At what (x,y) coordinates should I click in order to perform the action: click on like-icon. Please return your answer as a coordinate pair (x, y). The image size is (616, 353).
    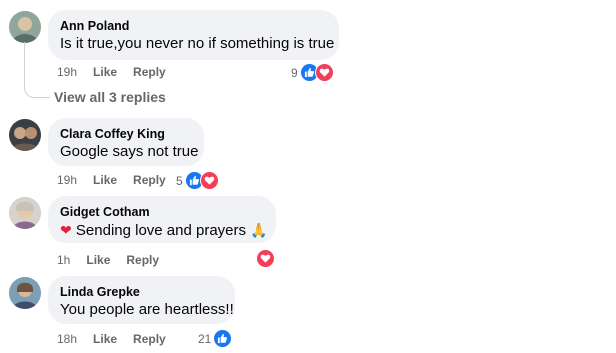
    Looking at the image, I should click on (223, 338).